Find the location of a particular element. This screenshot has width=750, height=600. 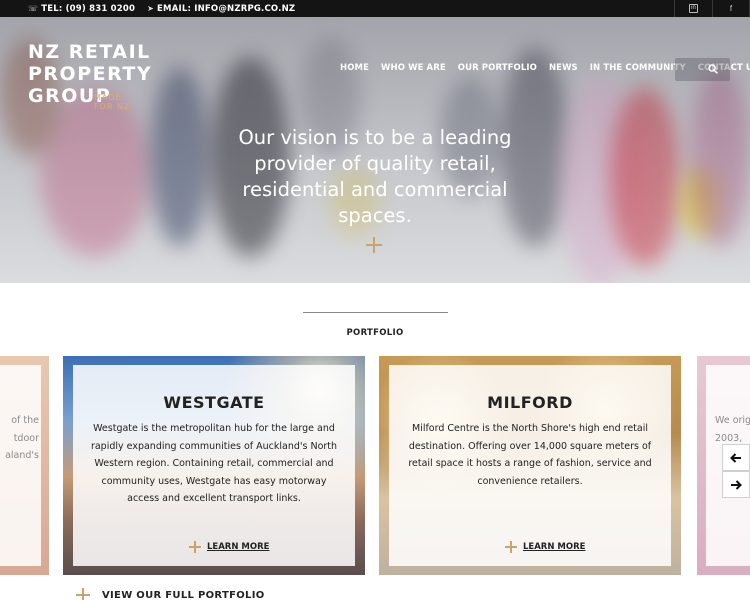

site-logo: NZ RETAIL PROPERTY GROUP MADE FOR NZ is located at coordinates (90, 76).